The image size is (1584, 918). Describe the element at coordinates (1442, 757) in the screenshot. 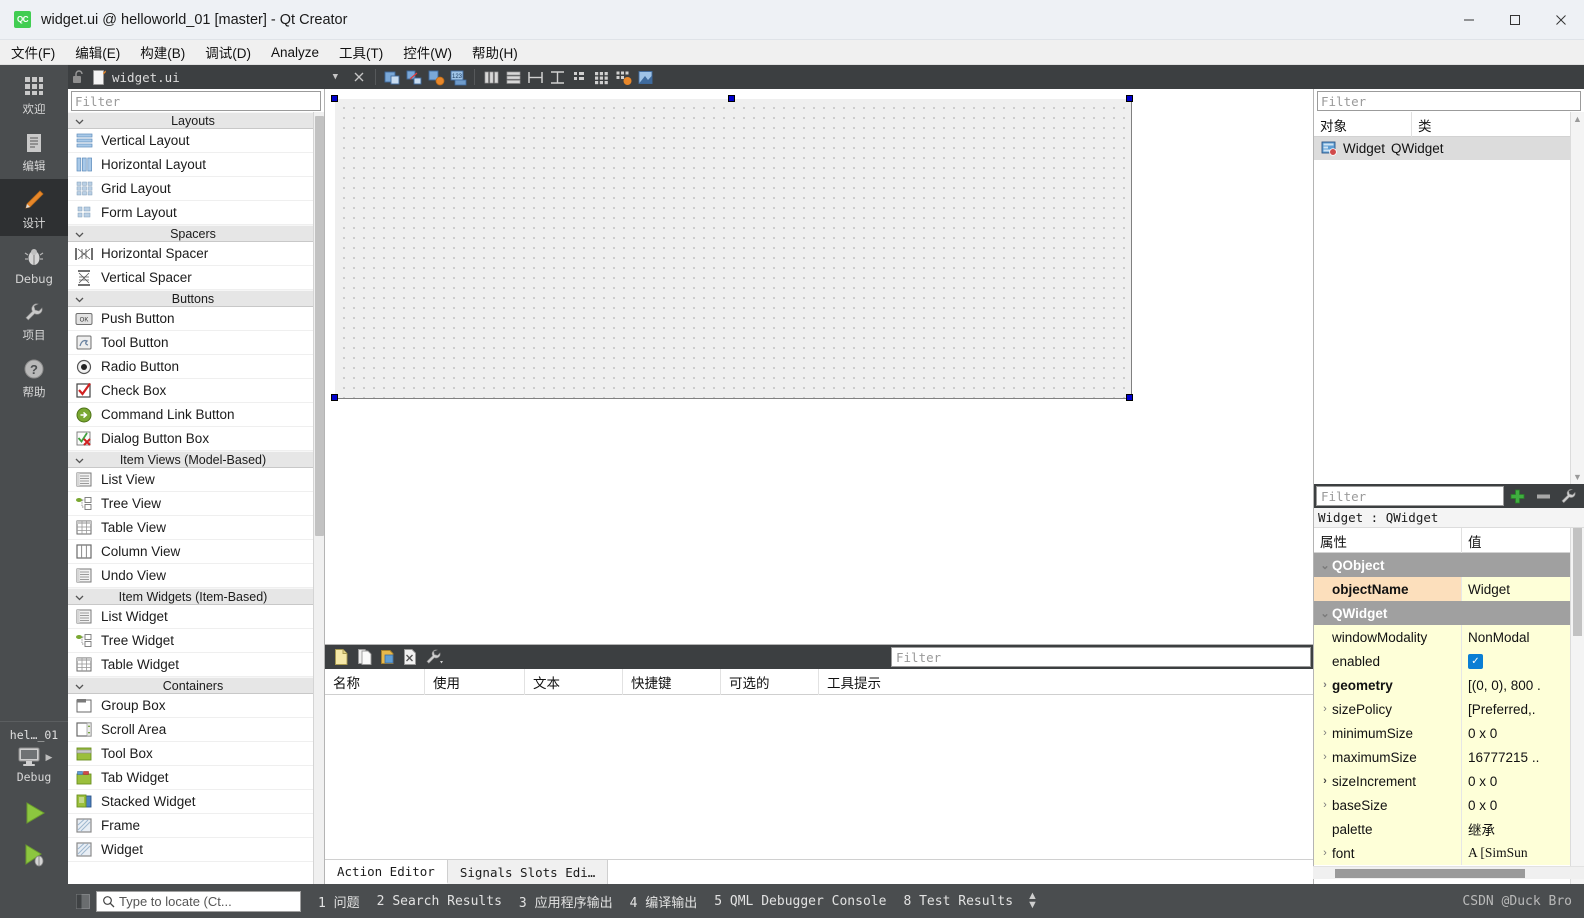

I see `property-row-maximumsize: › maximumSize 16777215 ..` at that location.